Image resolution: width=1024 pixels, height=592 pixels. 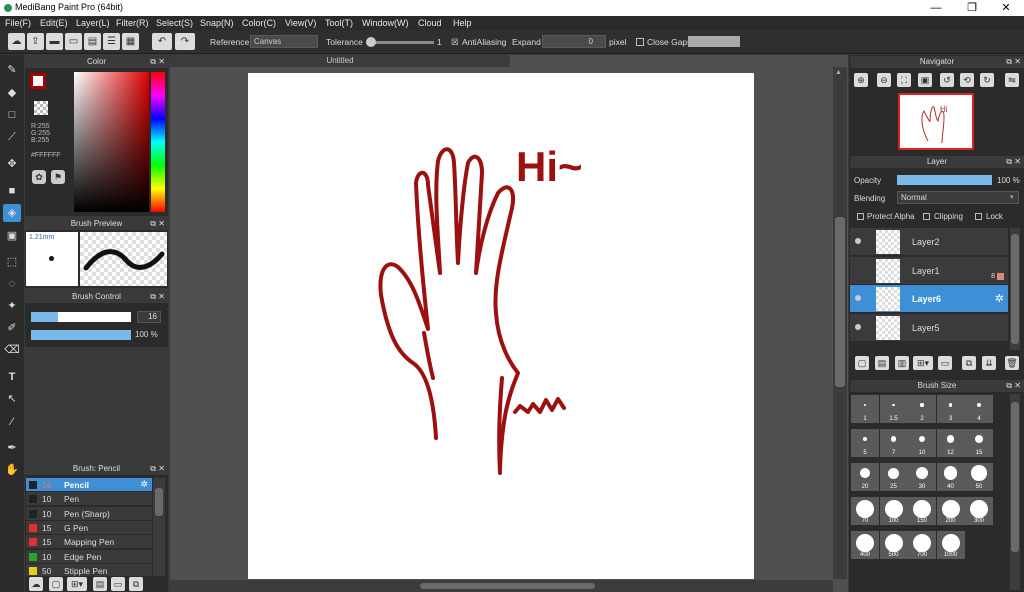 I want to click on brush-list-item: 10 Pen, so click(x=89, y=499).